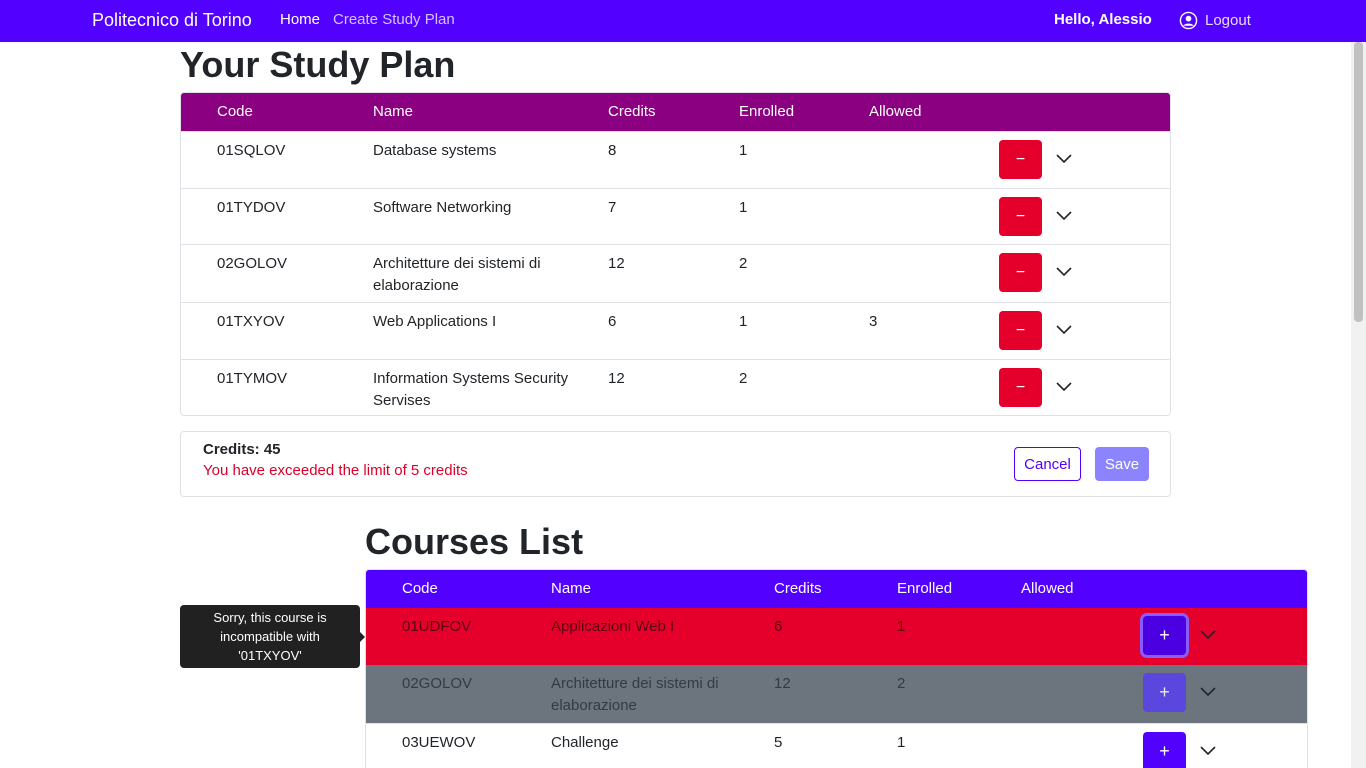 The width and height of the screenshot is (1366, 768). What do you see at coordinates (1122, 464) in the screenshot?
I see `save-button: Save` at bounding box center [1122, 464].